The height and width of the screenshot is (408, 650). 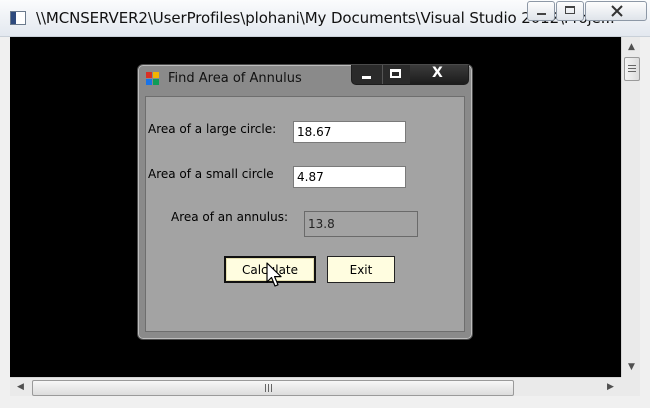 I want to click on annulus-label: Area of an annulus:, so click(x=229, y=217).